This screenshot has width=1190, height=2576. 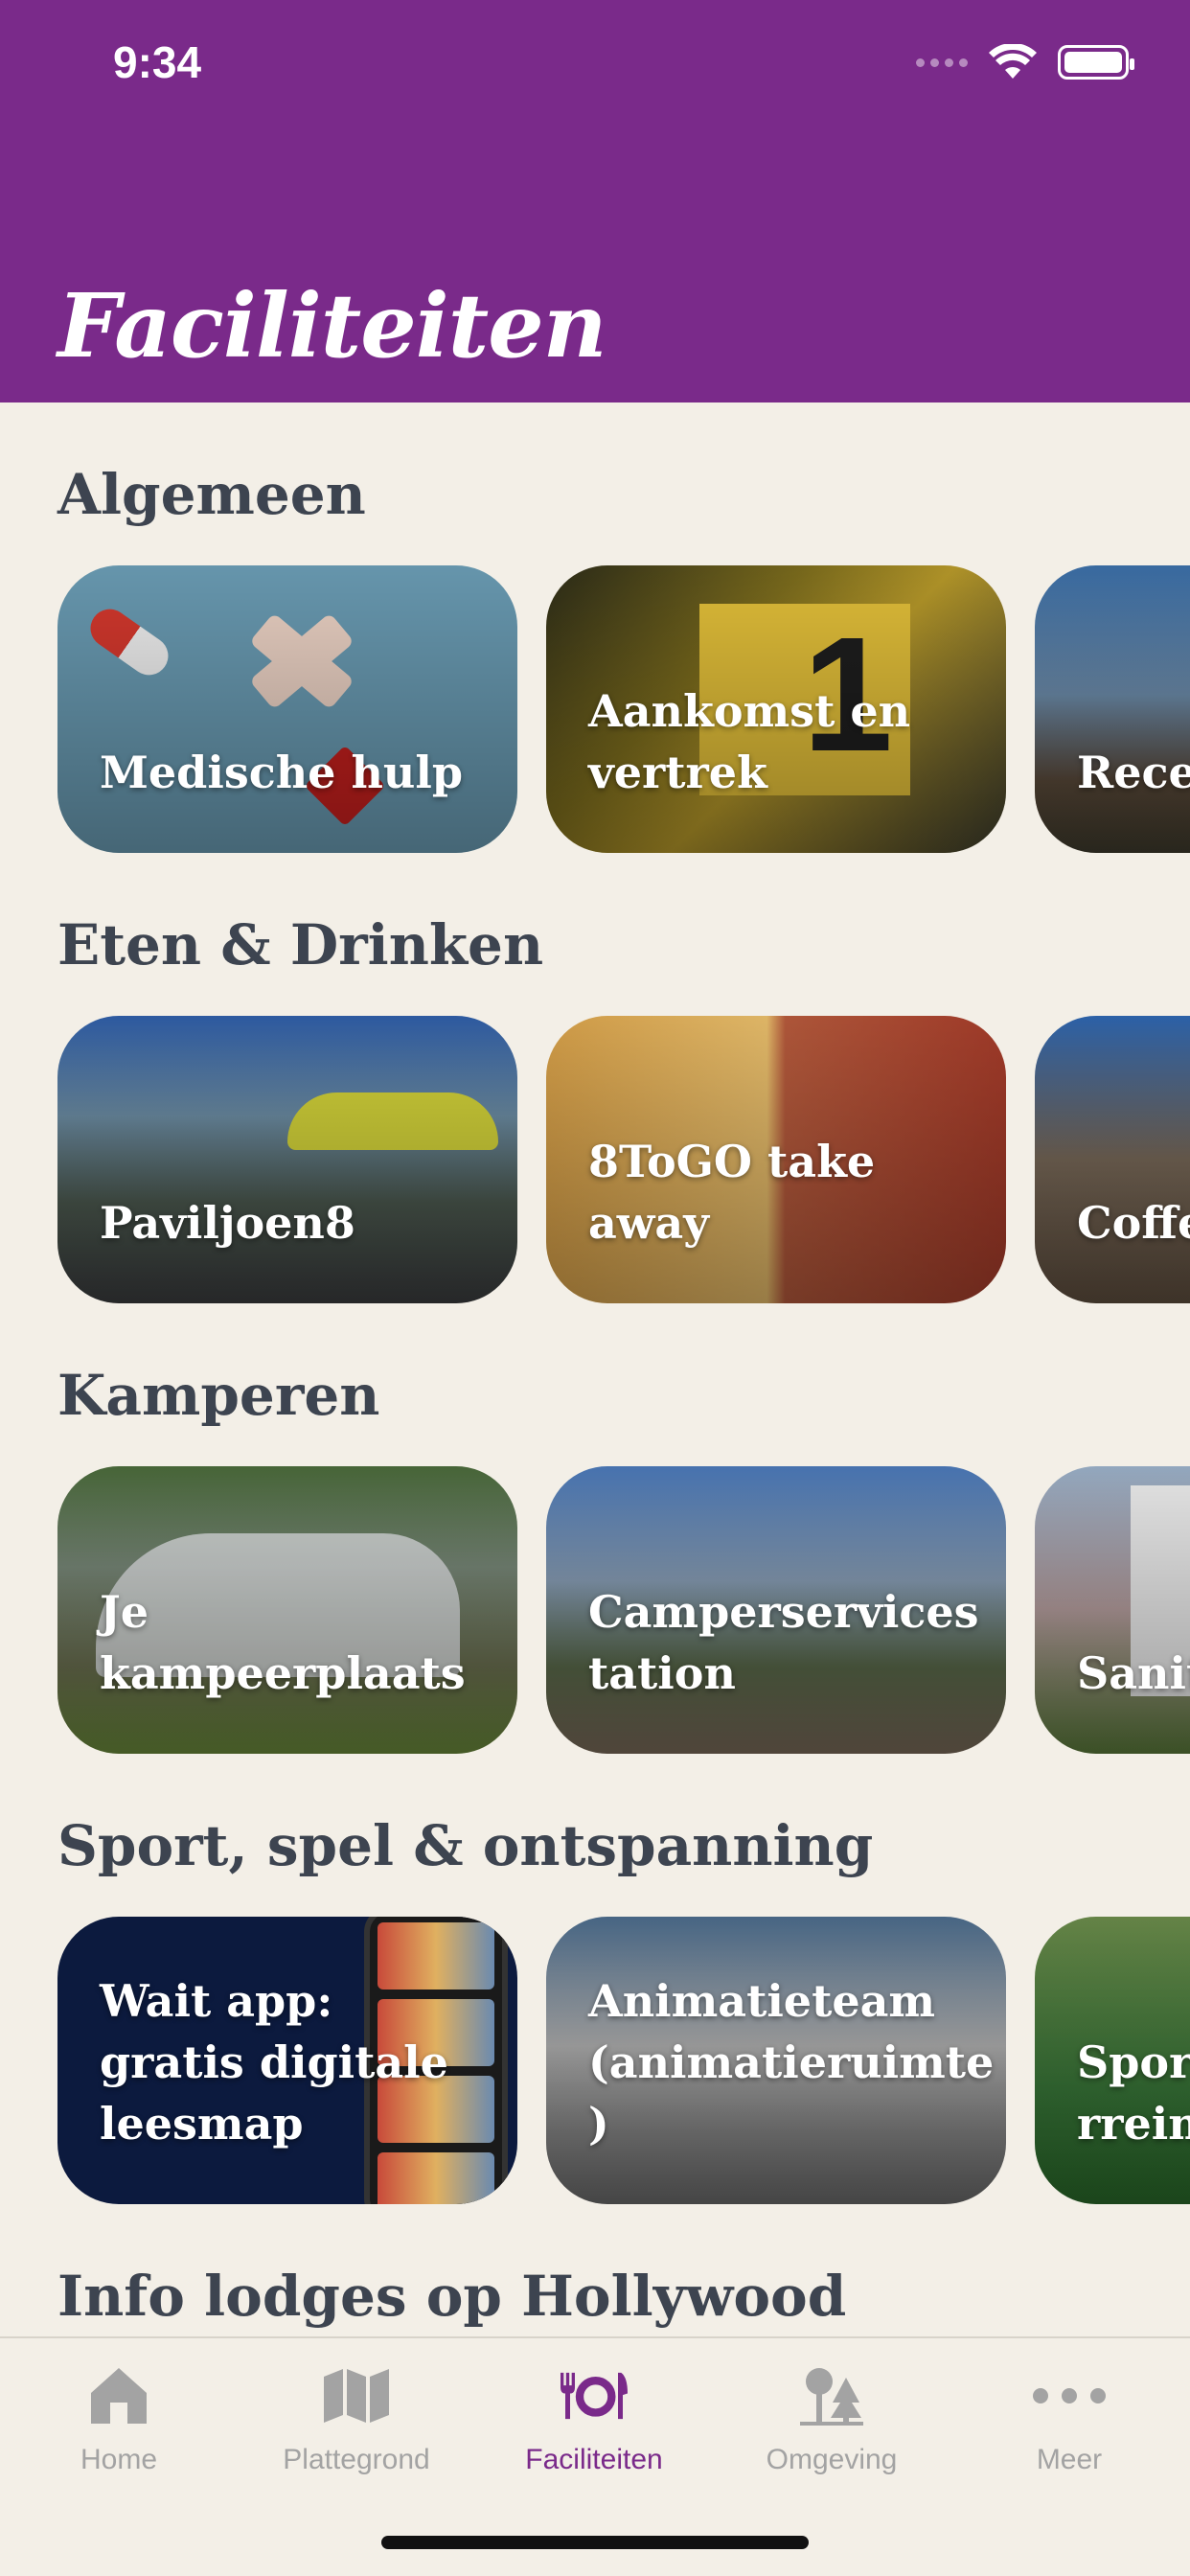 I want to click on tab-label: Home, so click(x=119, y=2459).